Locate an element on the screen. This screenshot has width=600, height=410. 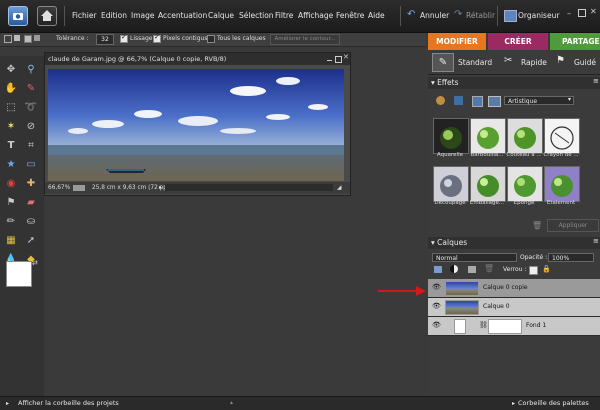
cookie-cutter-tool-icon: ★ is located at coordinates (11, 165).